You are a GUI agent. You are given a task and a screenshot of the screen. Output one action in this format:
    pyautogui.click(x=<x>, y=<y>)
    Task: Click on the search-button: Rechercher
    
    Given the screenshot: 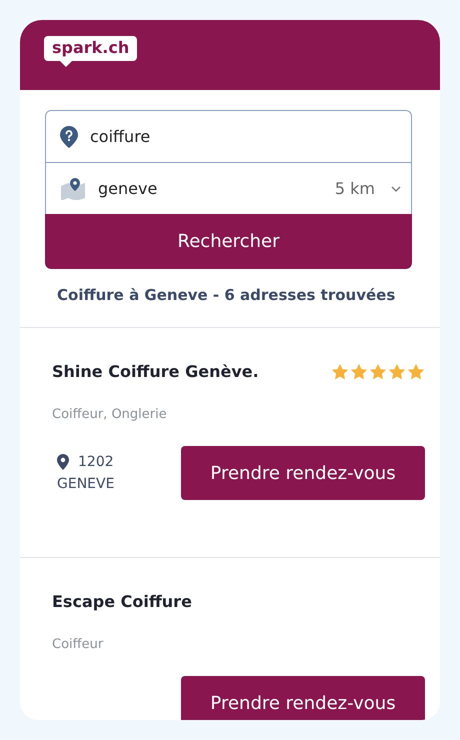 What is the action you would take?
    pyautogui.click(x=228, y=241)
    